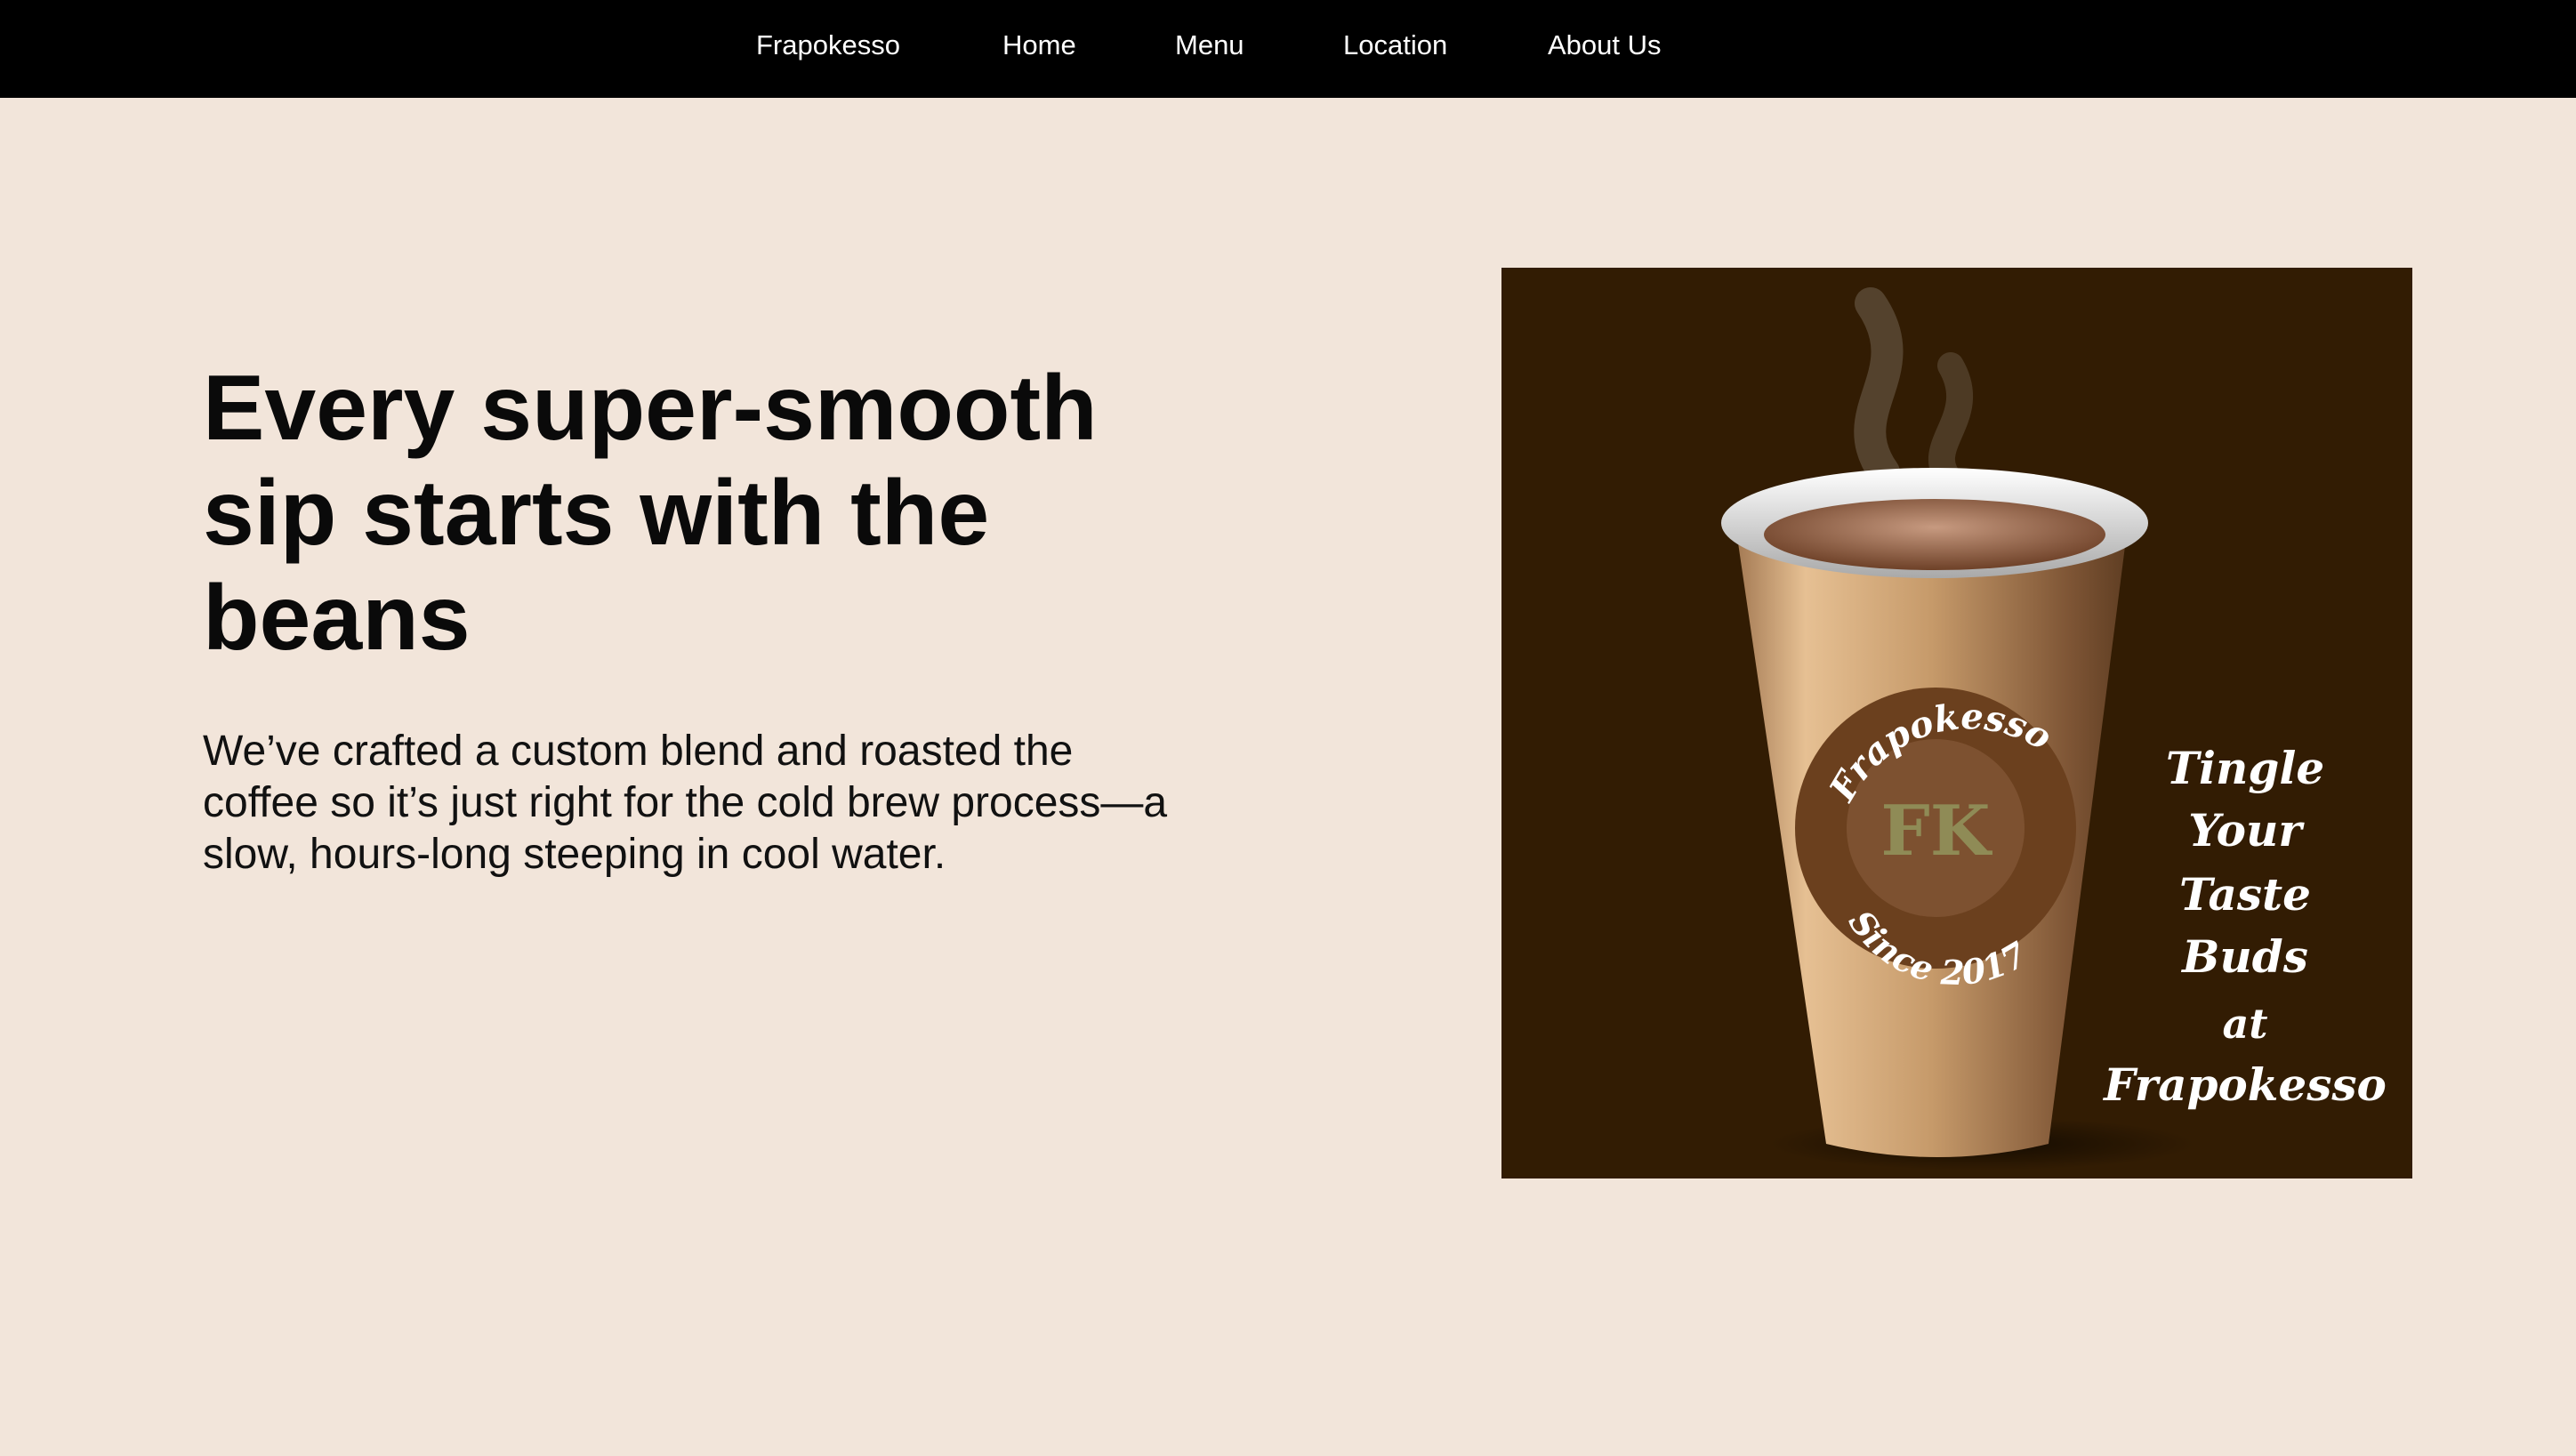 This screenshot has width=2576, height=1456. I want to click on top-navbar: Frapokesso Home Menu Location About Us, so click(1288, 49).